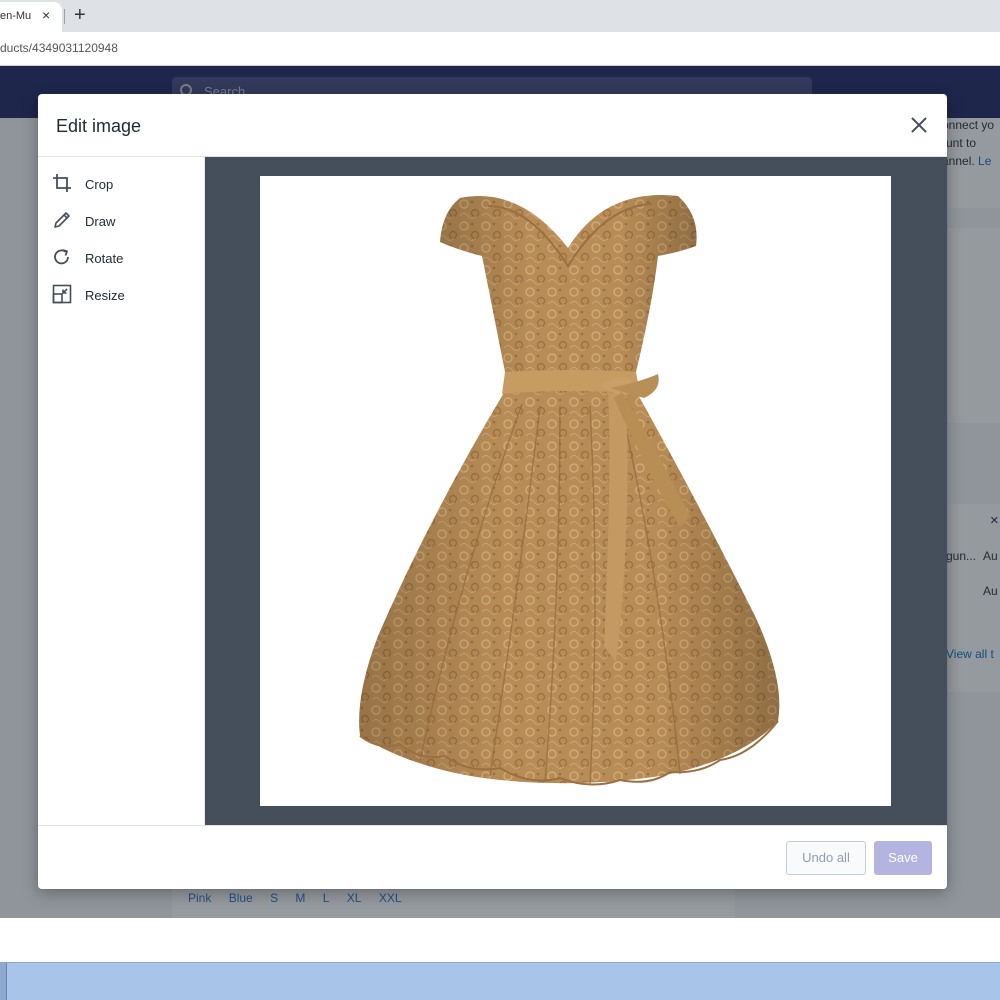 This screenshot has height=1000, width=1000. I want to click on tool-sidebar: Crop Draw Rotate Resize, so click(121, 491).